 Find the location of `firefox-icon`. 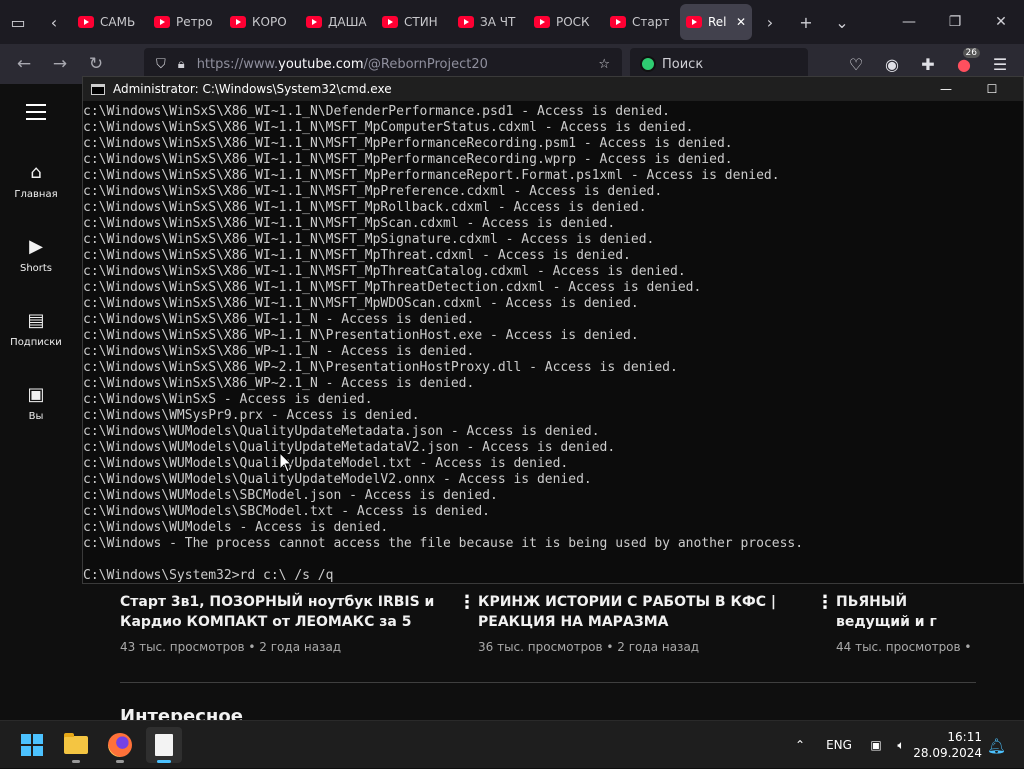

firefox-icon is located at coordinates (120, 745).